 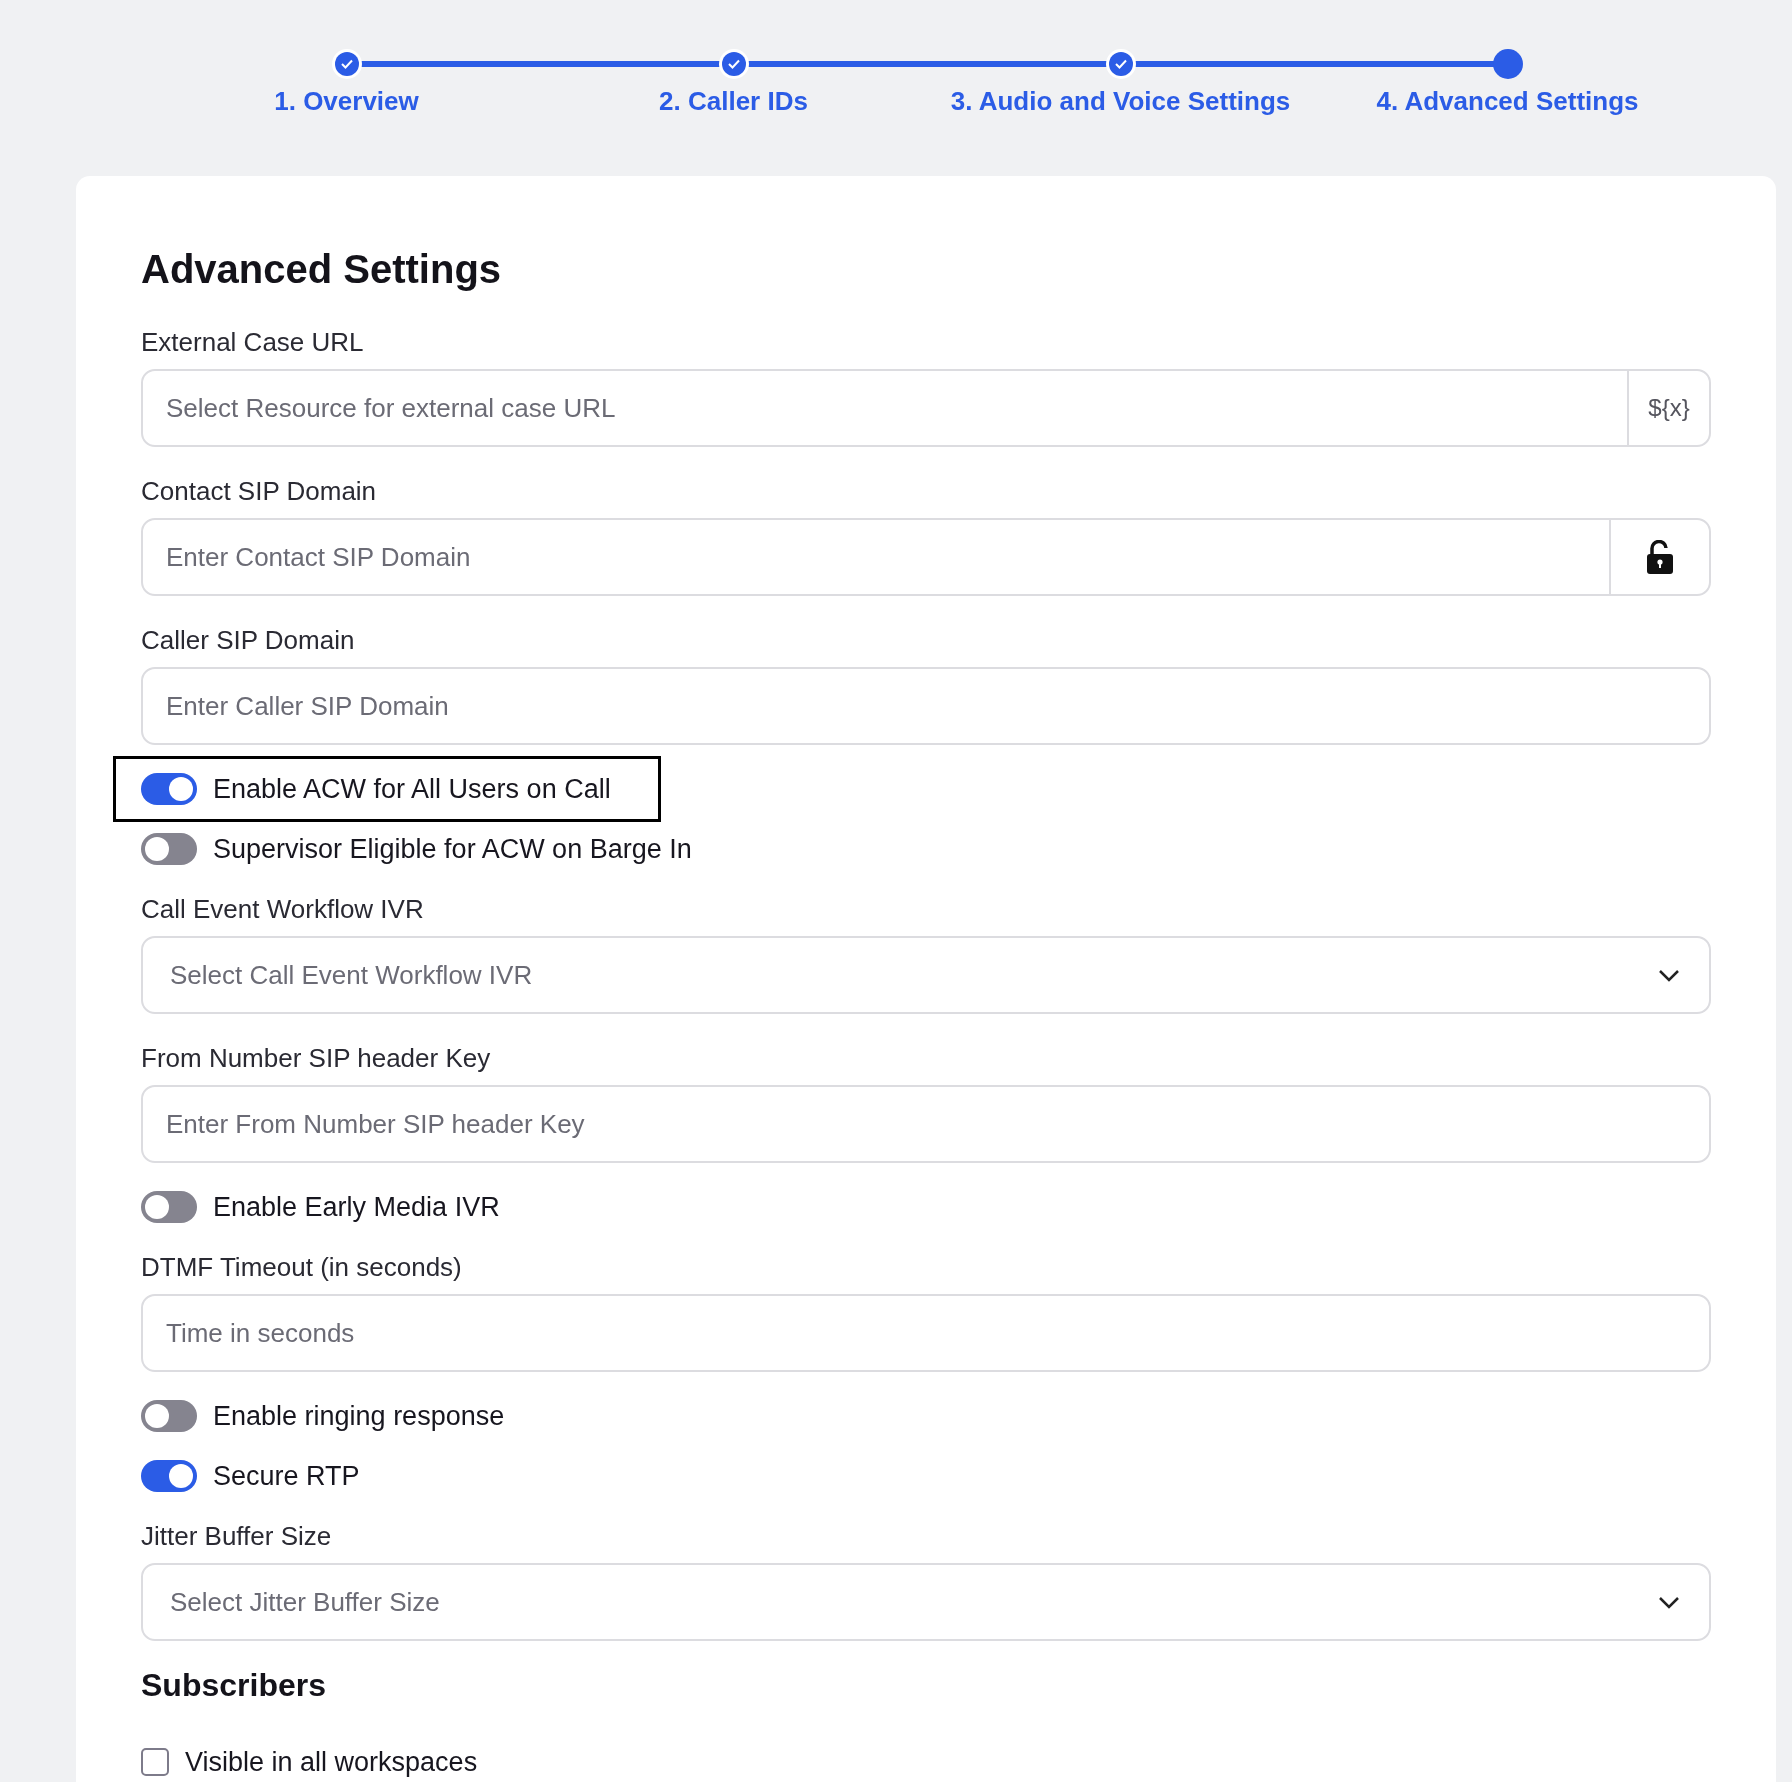 What do you see at coordinates (885, 408) in the screenshot?
I see `input-field: Select Resource for external case URL` at bounding box center [885, 408].